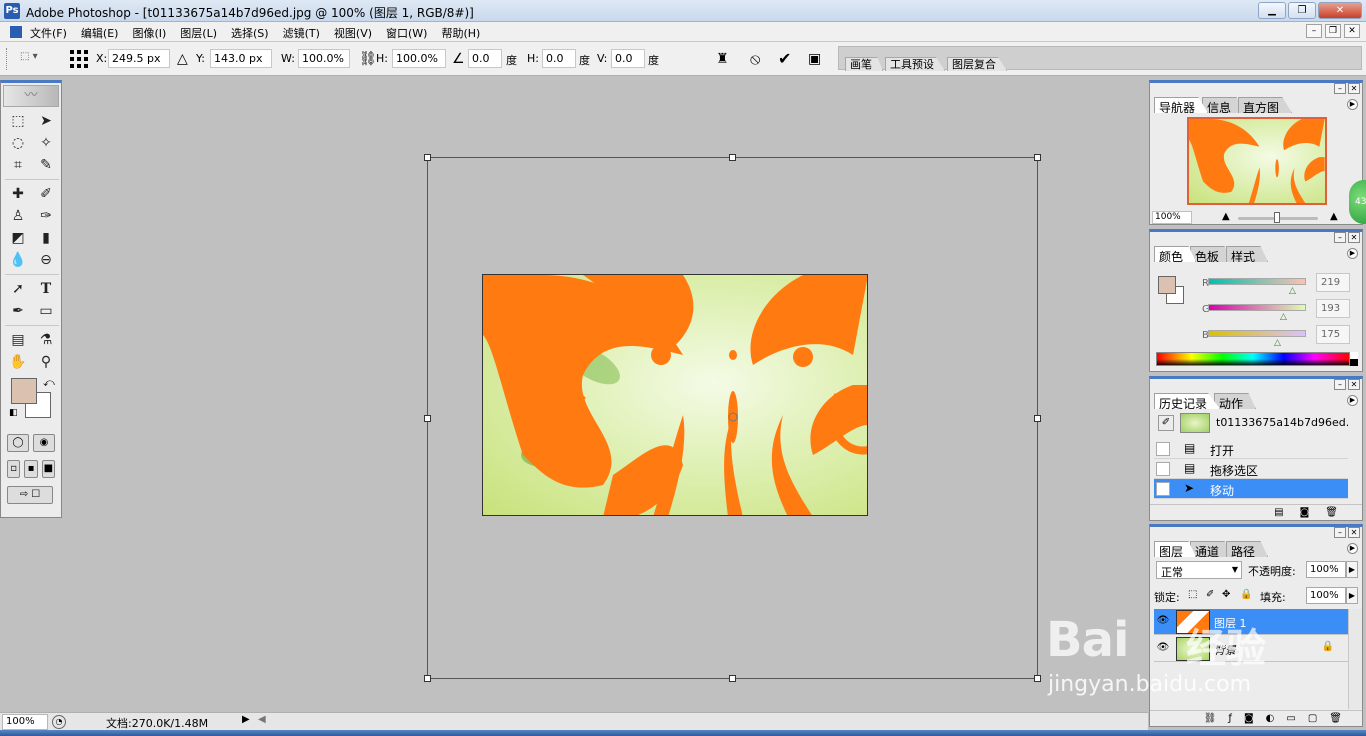  Describe the element at coordinates (18, 362) in the screenshot. I see `hand-tool-icon: ✋` at that location.